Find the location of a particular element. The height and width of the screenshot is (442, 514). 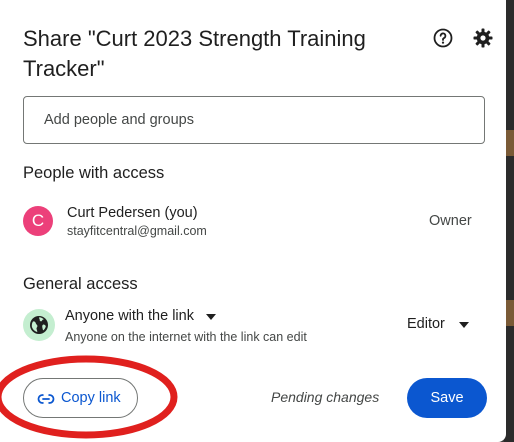

copy-link-label: Copy link is located at coordinates (91, 398).